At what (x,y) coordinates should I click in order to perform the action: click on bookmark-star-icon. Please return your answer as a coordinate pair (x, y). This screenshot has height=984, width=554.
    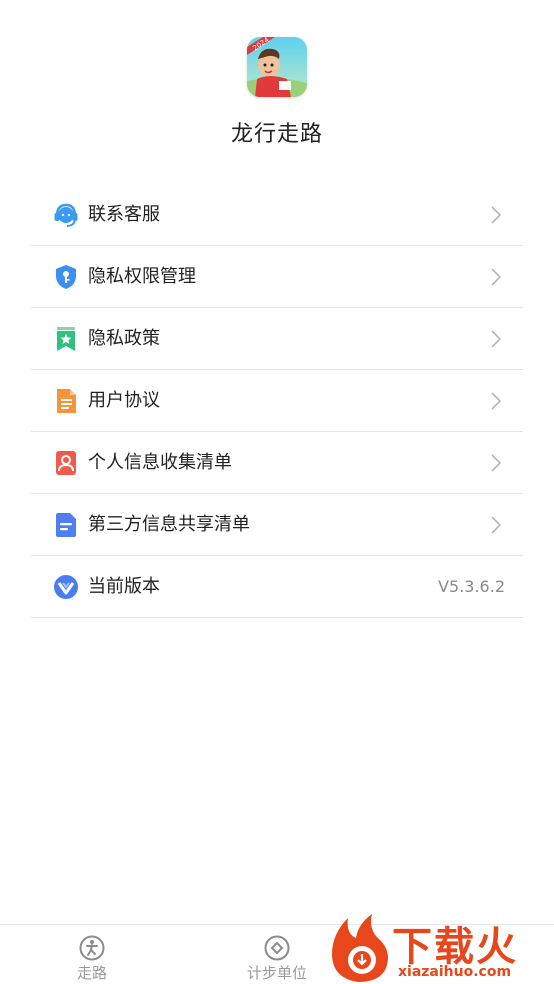
    Looking at the image, I should click on (66, 339).